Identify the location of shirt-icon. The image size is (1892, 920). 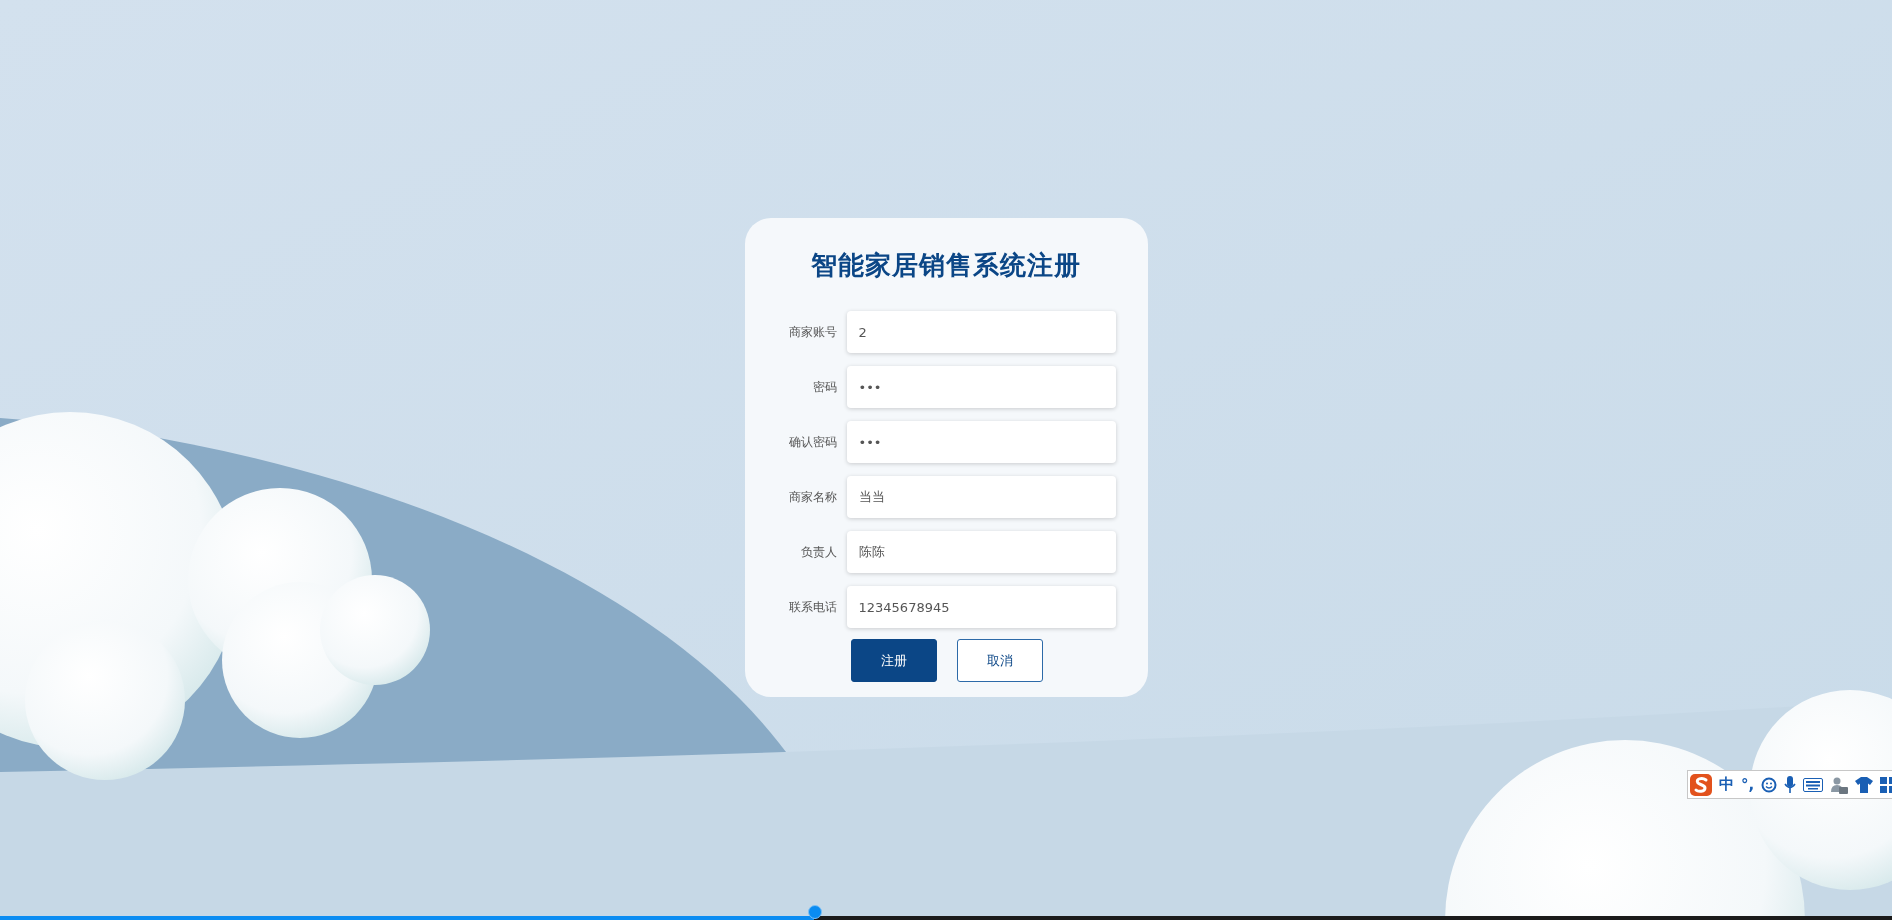
(1864, 784).